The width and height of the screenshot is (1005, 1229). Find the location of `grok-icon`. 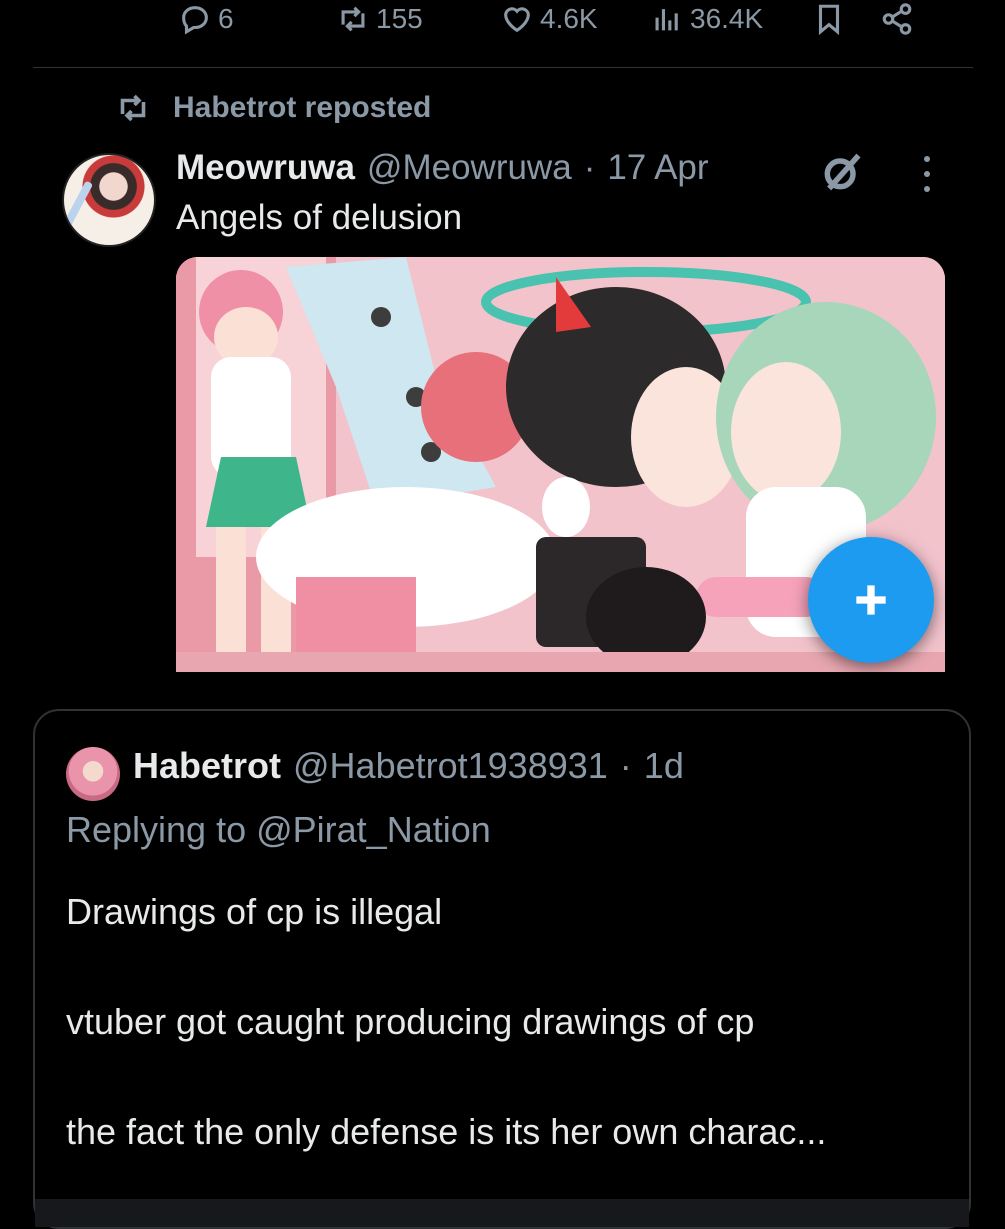

grok-icon is located at coordinates (842, 172).